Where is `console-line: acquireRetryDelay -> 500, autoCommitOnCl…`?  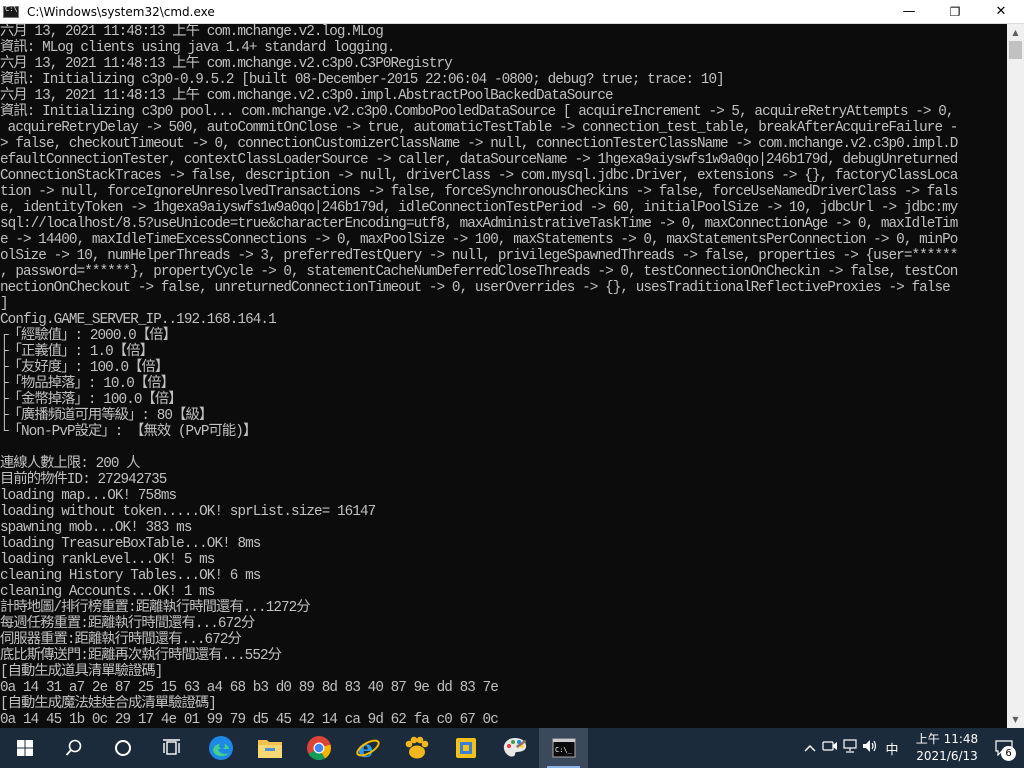
console-line: acquireRetryDelay -> 500, autoCommitOnCl… is located at coordinates (479, 128).